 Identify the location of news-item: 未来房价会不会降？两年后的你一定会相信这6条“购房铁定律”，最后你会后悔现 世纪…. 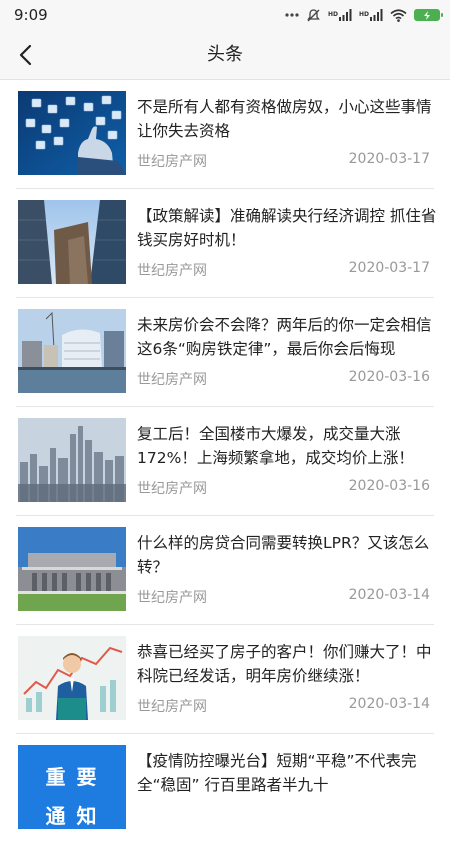
(225, 352).